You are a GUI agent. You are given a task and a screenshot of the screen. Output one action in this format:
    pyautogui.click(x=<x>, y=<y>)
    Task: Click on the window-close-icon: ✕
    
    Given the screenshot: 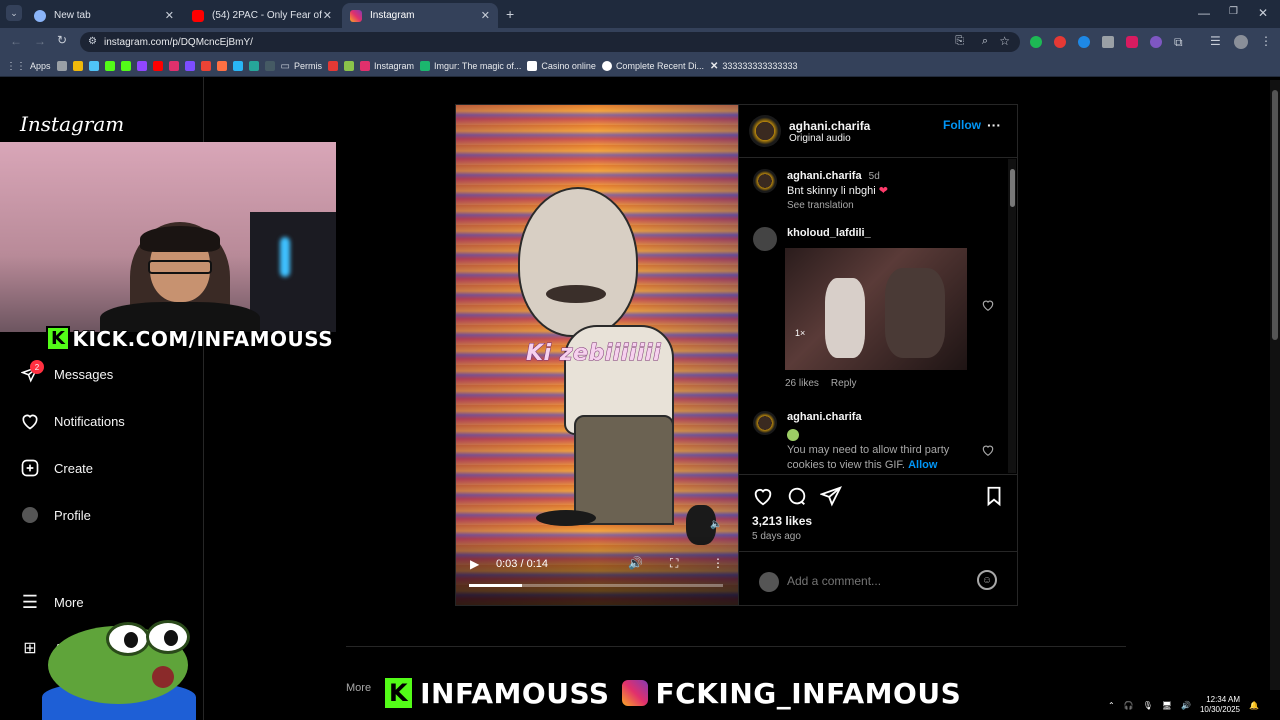 What is the action you would take?
    pyautogui.click(x=1263, y=13)
    